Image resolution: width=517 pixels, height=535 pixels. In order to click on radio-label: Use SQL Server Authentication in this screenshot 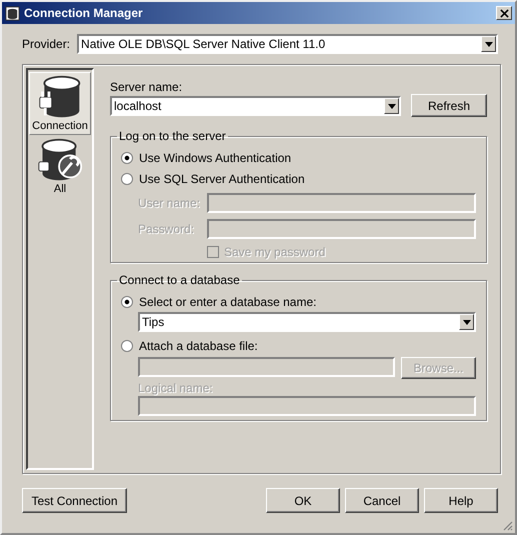, I will do `click(222, 179)`.